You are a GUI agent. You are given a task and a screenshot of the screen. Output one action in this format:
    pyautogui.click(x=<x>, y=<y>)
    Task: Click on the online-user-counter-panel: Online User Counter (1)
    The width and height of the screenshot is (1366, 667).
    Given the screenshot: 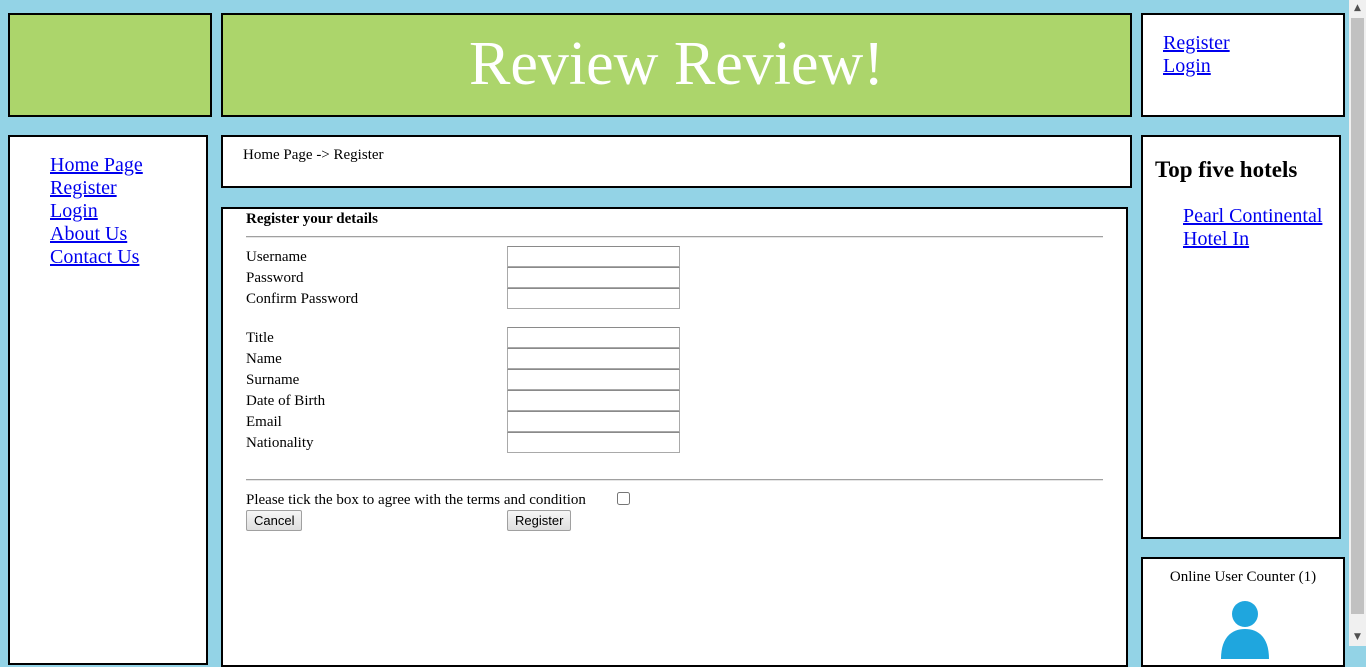 What is the action you would take?
    pyautogui.click(x=1243, y=612)
    